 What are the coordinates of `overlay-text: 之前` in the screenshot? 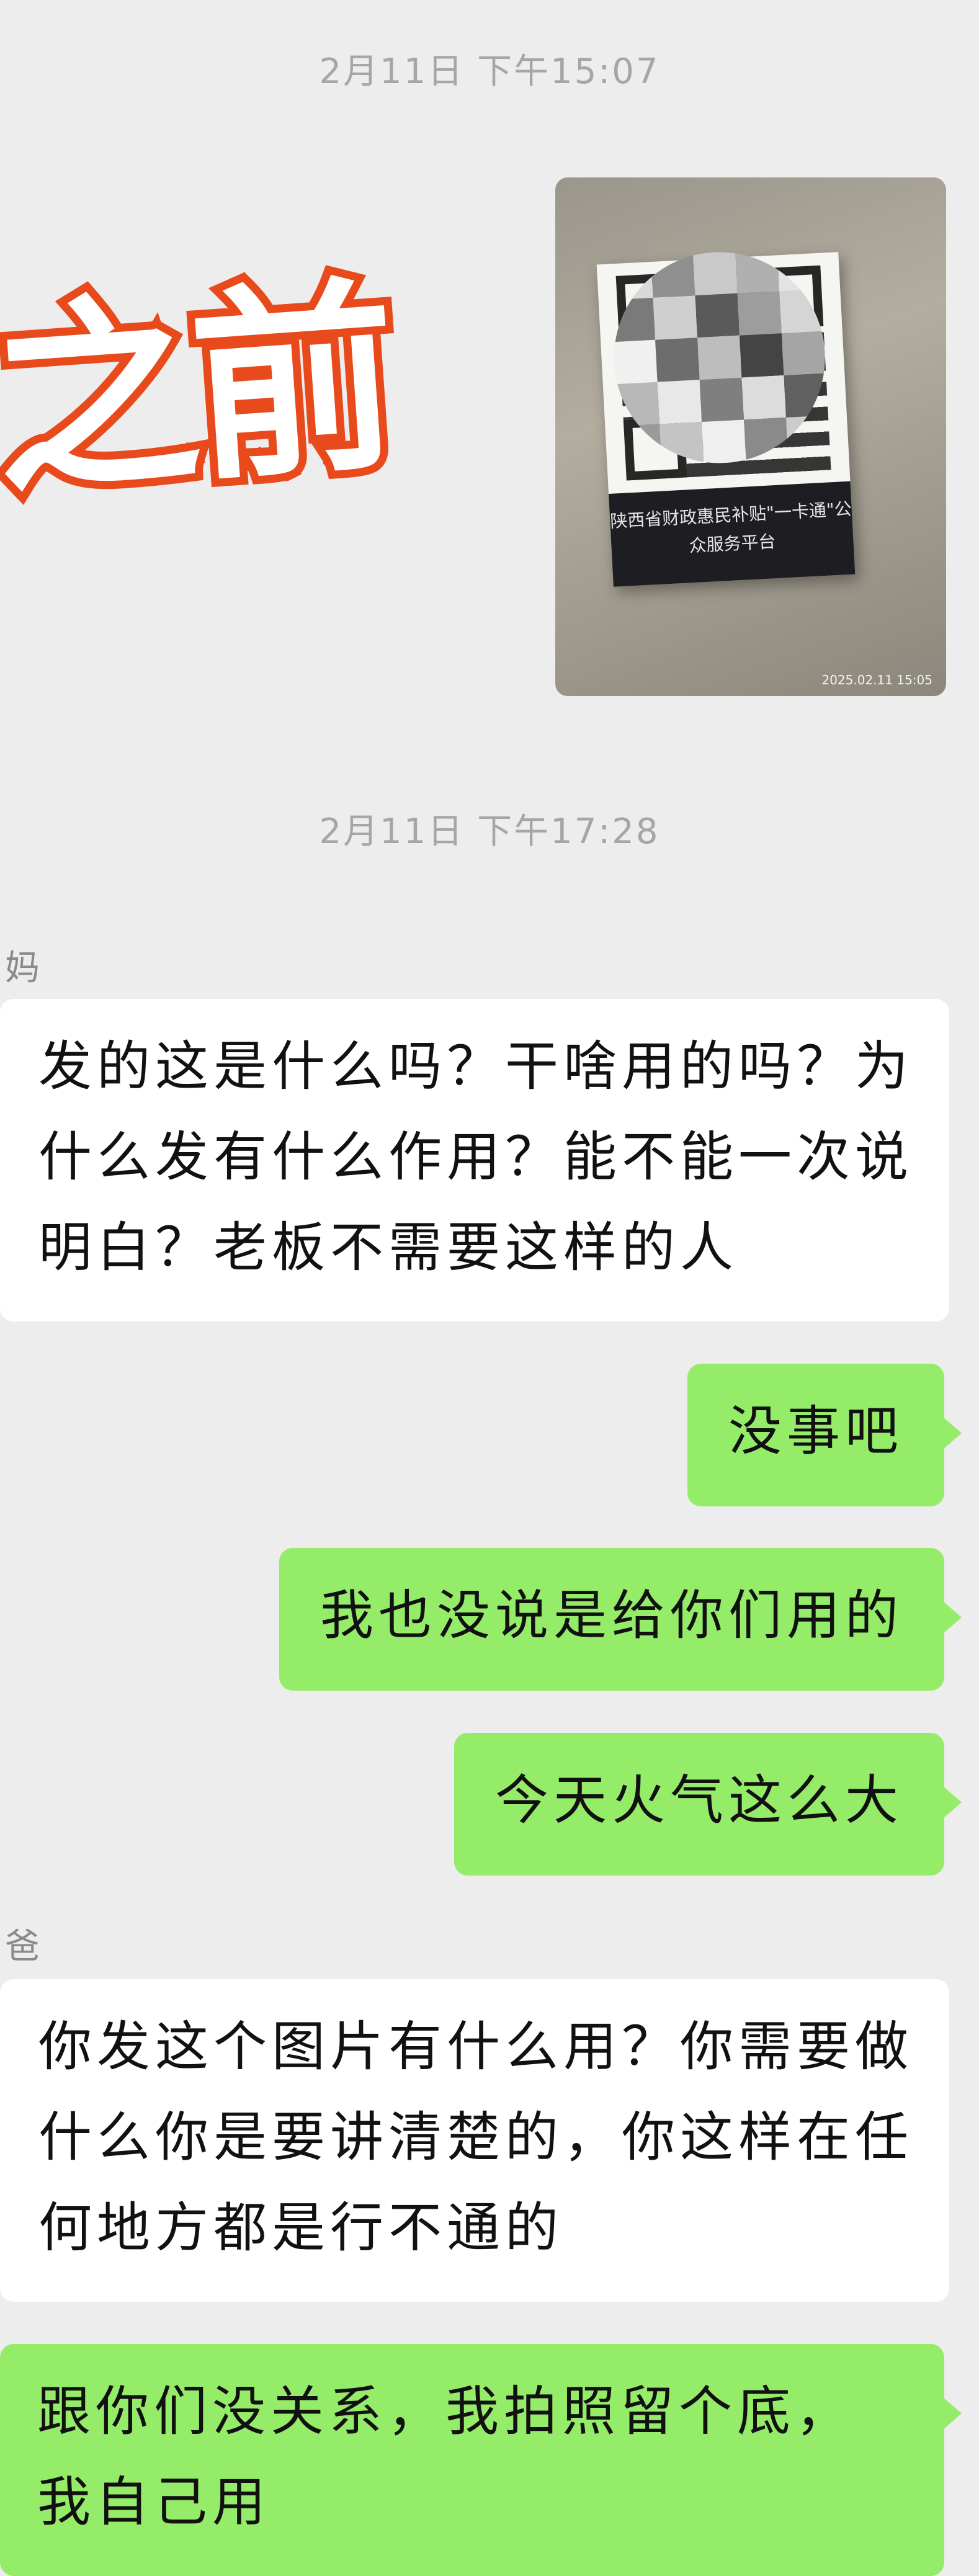 It's located at (203, 391).